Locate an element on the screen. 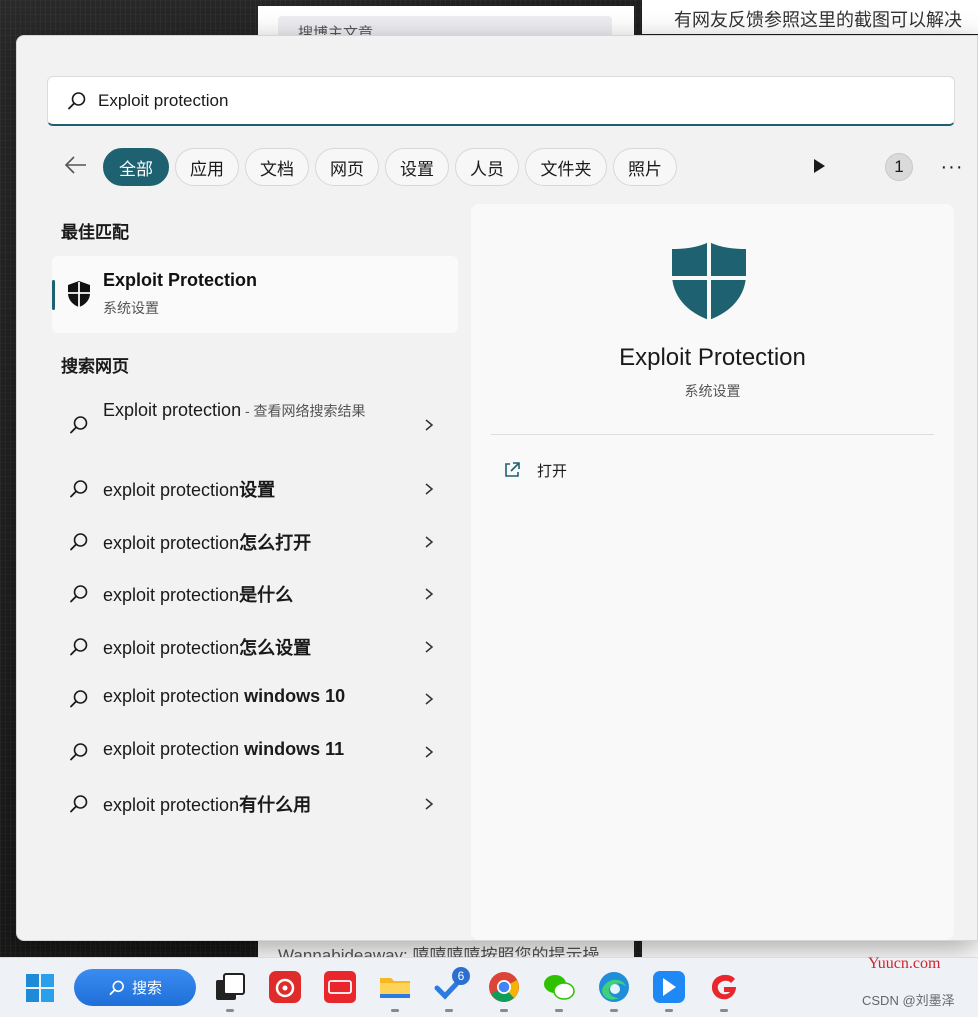 This screenshot has width=978, height=1017. search-box is located at coordinates (501, 101).